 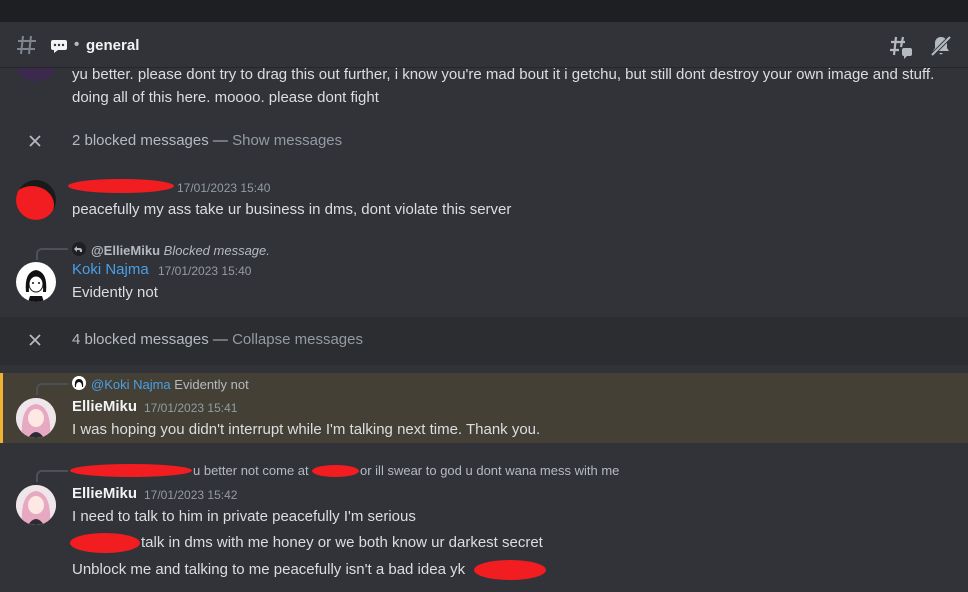 I want to click on blocked-count: 2 blocked messages, so click(x=140, y=140).